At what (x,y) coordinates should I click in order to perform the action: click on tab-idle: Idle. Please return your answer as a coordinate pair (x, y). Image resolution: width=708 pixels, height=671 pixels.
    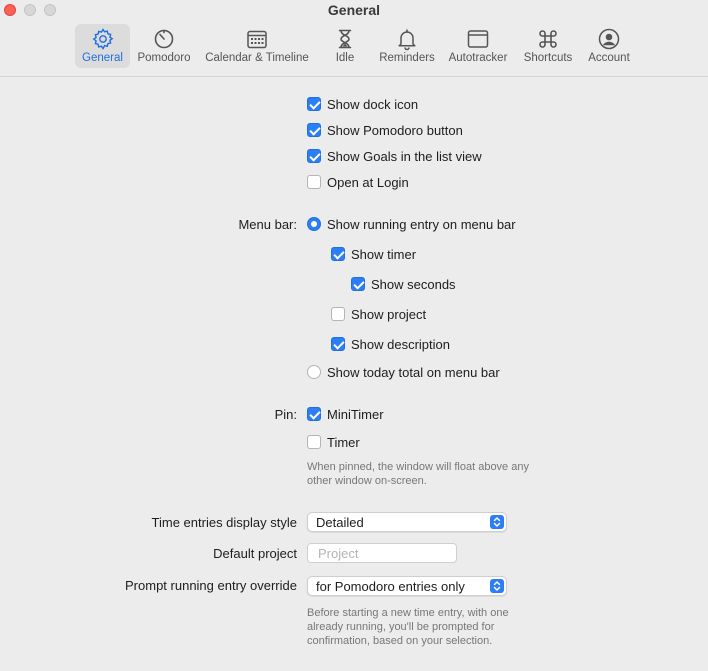
    Looking at the image, I should click on (345, 46).